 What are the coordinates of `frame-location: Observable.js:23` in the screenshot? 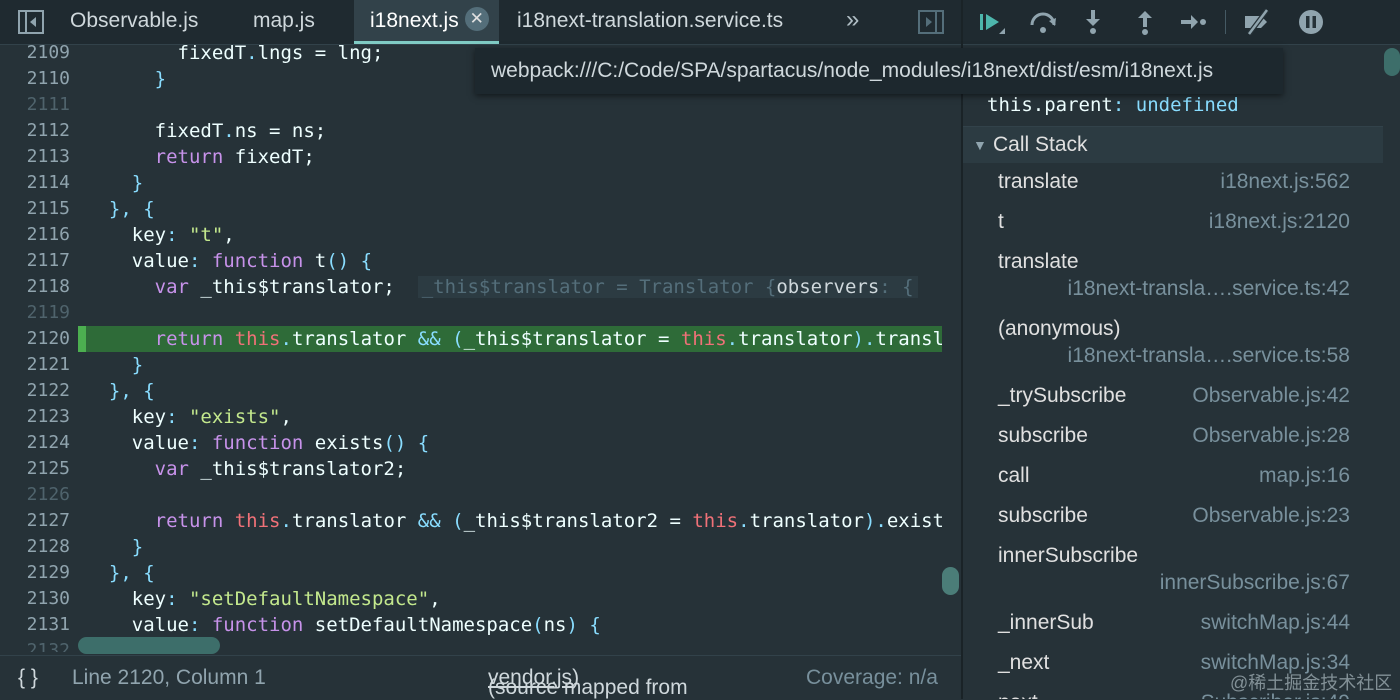 It's located at (1271, 515).